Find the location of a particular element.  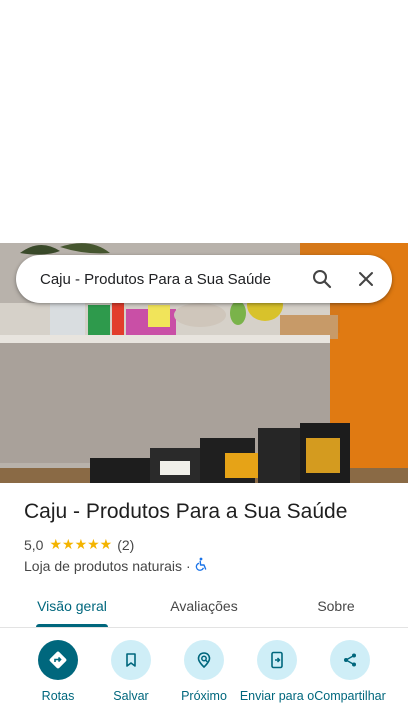

tab-reviews: Avaliações is located at coordinates (204, 606).